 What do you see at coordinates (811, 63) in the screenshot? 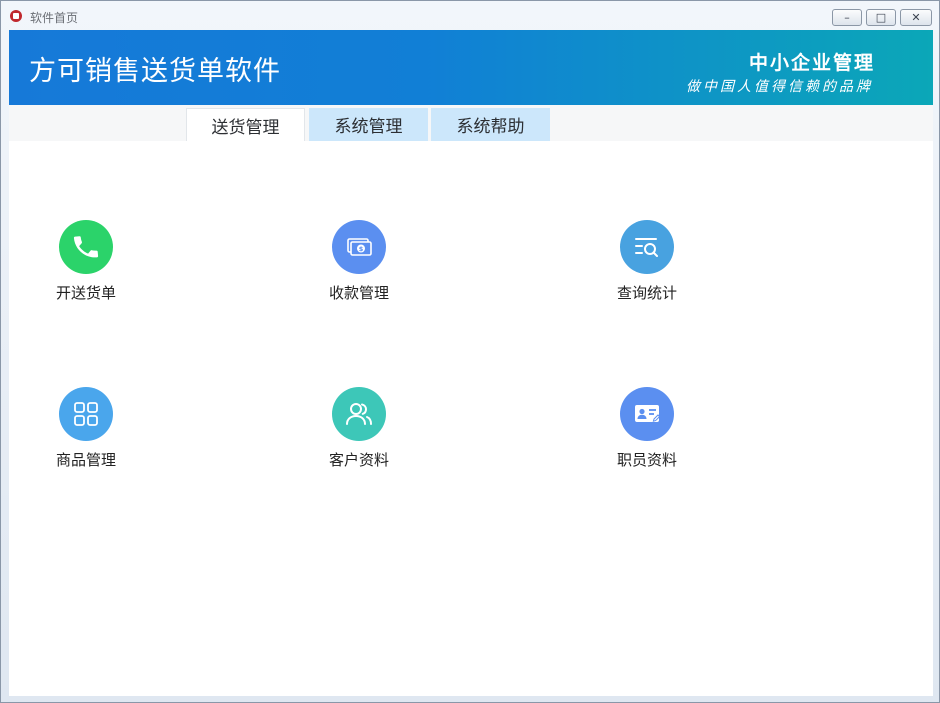
I see `slogan-line-1: 中小企业管理` at bounding box center [811, 63].